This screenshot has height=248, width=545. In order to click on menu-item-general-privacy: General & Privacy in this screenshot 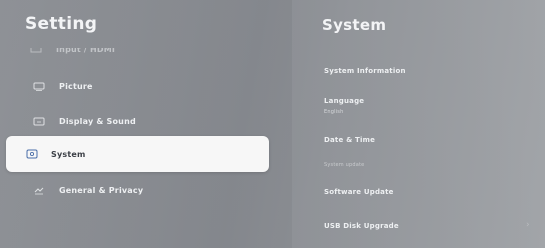, I will do `click(88, 190)`.